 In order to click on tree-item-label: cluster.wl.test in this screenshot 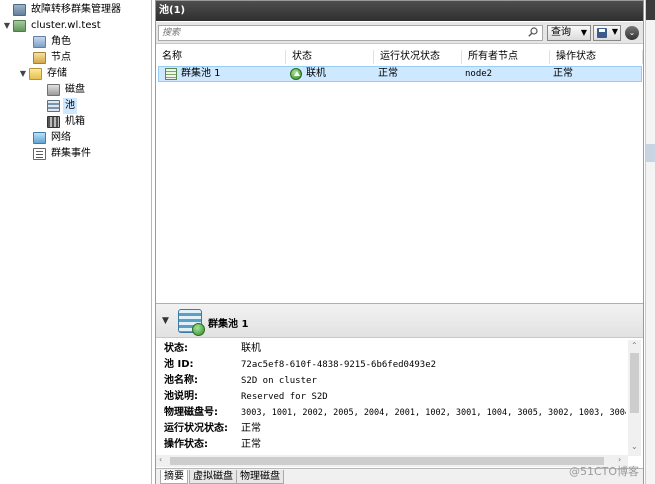, I will do `click(66, 25)`.